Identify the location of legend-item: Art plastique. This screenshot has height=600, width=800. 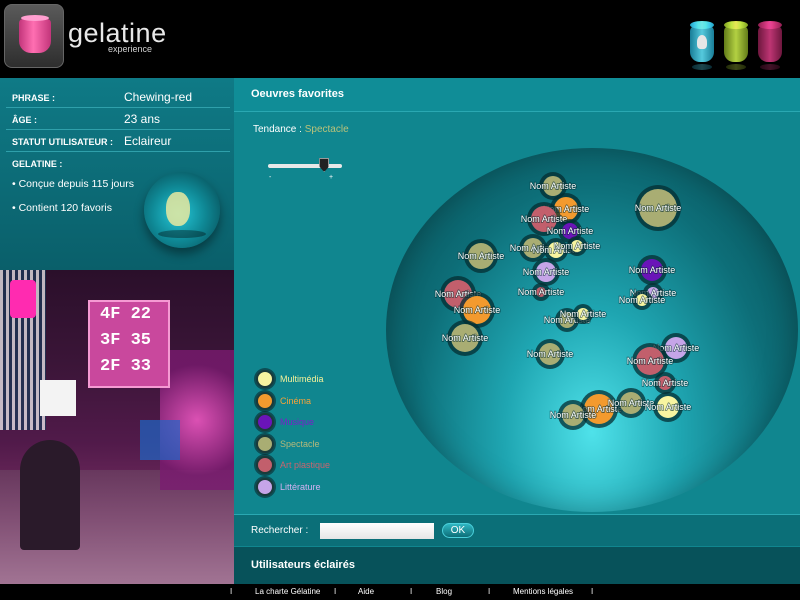
(326, 466).